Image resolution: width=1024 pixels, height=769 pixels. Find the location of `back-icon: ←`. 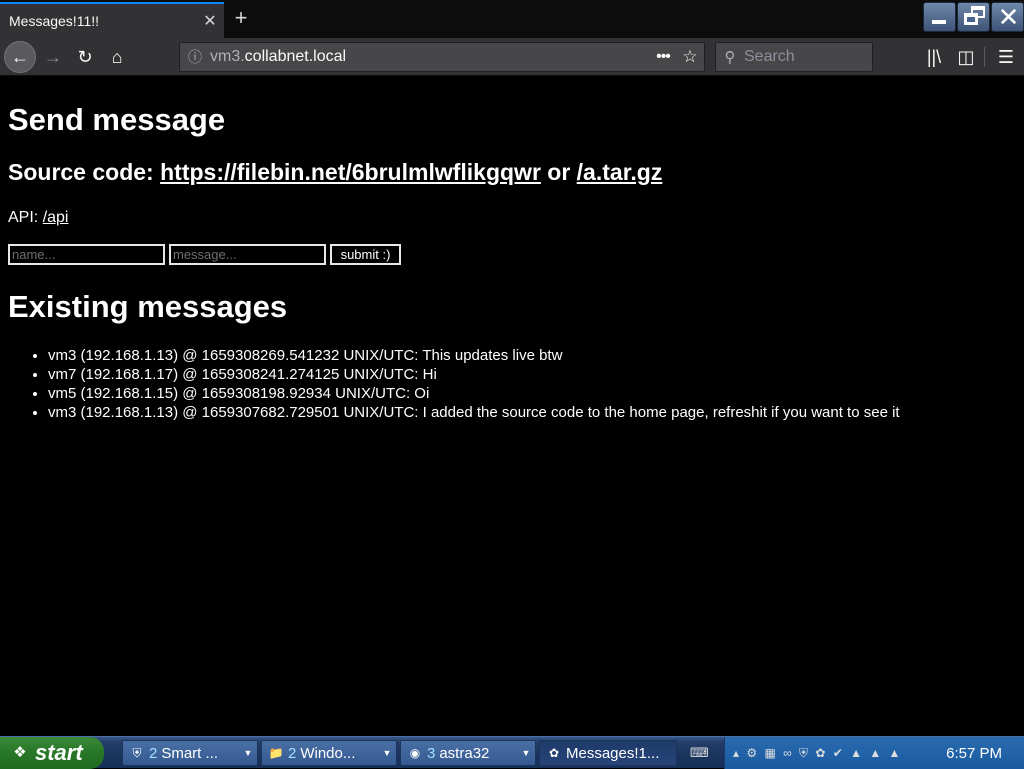

back-icon: ← is located at coordinates (20, 57).